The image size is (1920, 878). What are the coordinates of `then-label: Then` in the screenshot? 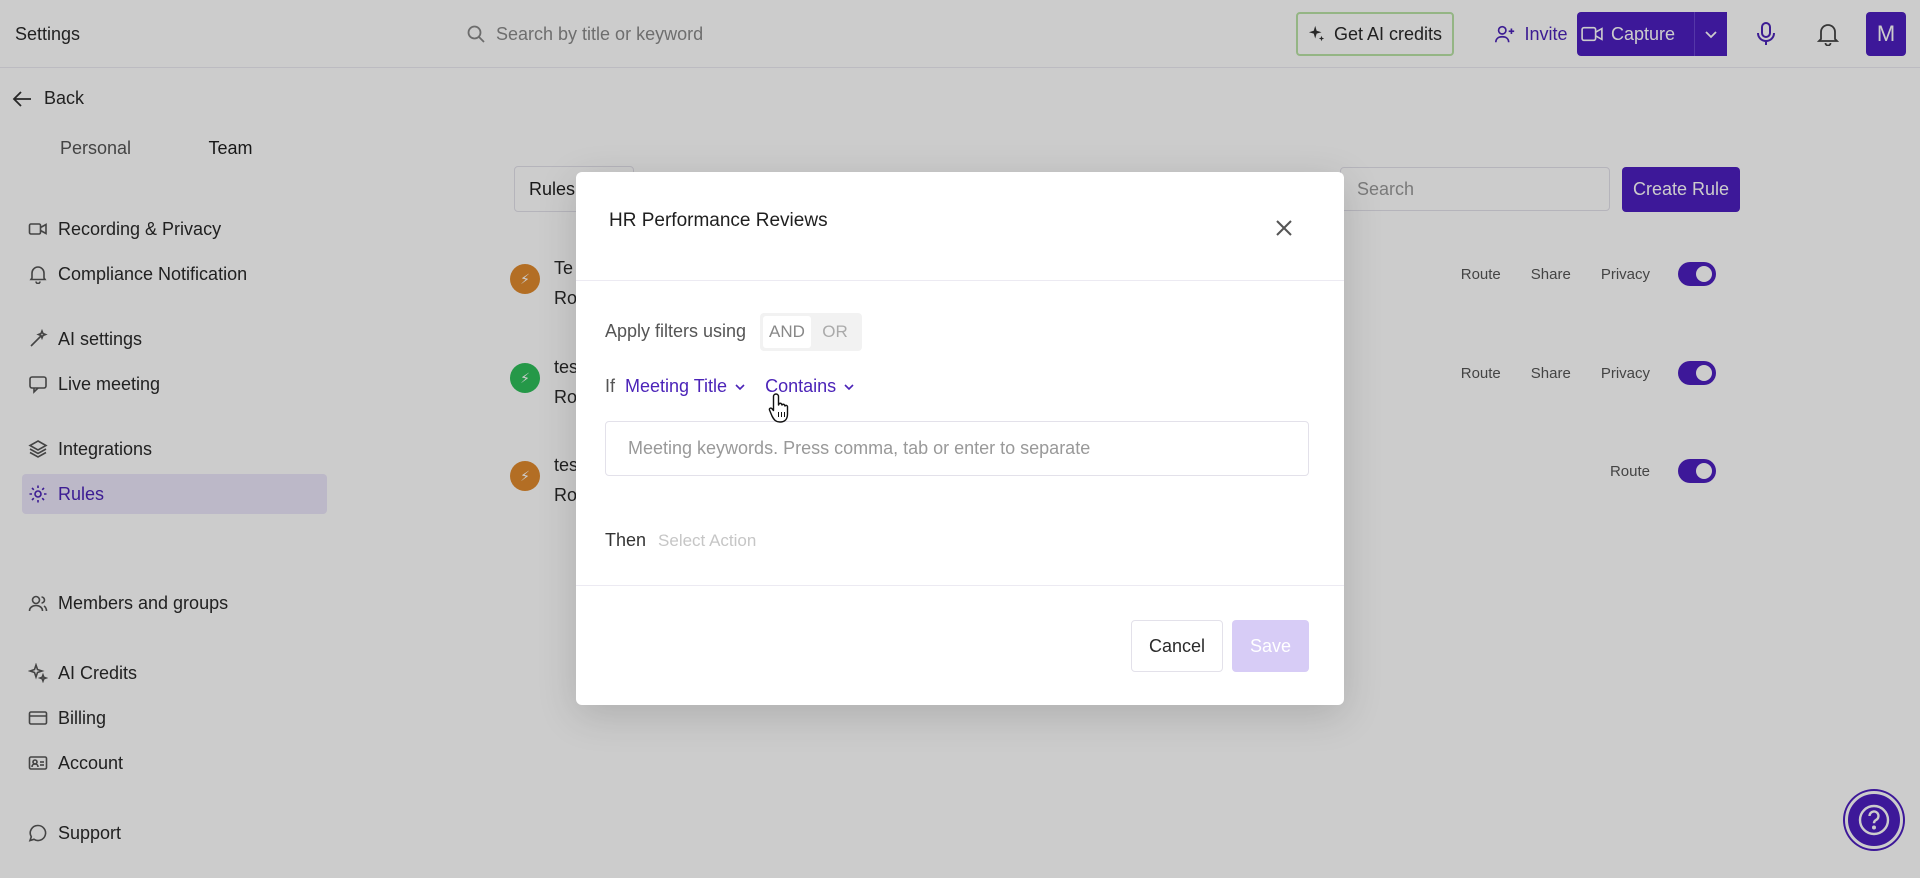 It's located at (626, 540).